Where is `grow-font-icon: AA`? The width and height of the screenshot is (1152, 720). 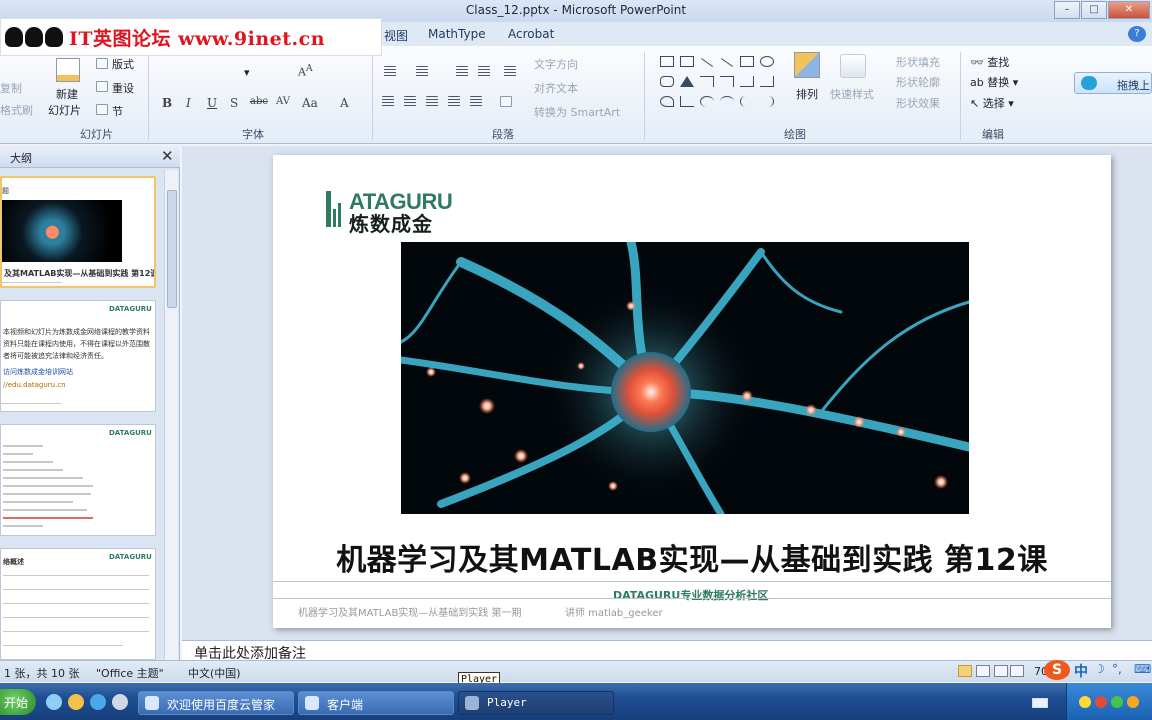 grow-font-icon: AA is located at coordinates (305, 71).